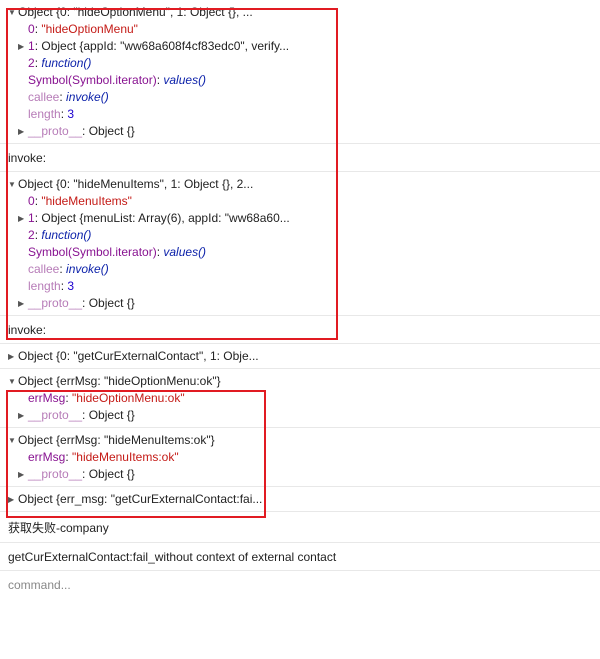 The image size is (600, 659). What do you see at coordinates (304, 440) in the screenshot?
I see `object-summary: ▼ Object {errMsg: "hideMenuItems:ok"}` at bounding box center [304, 440].